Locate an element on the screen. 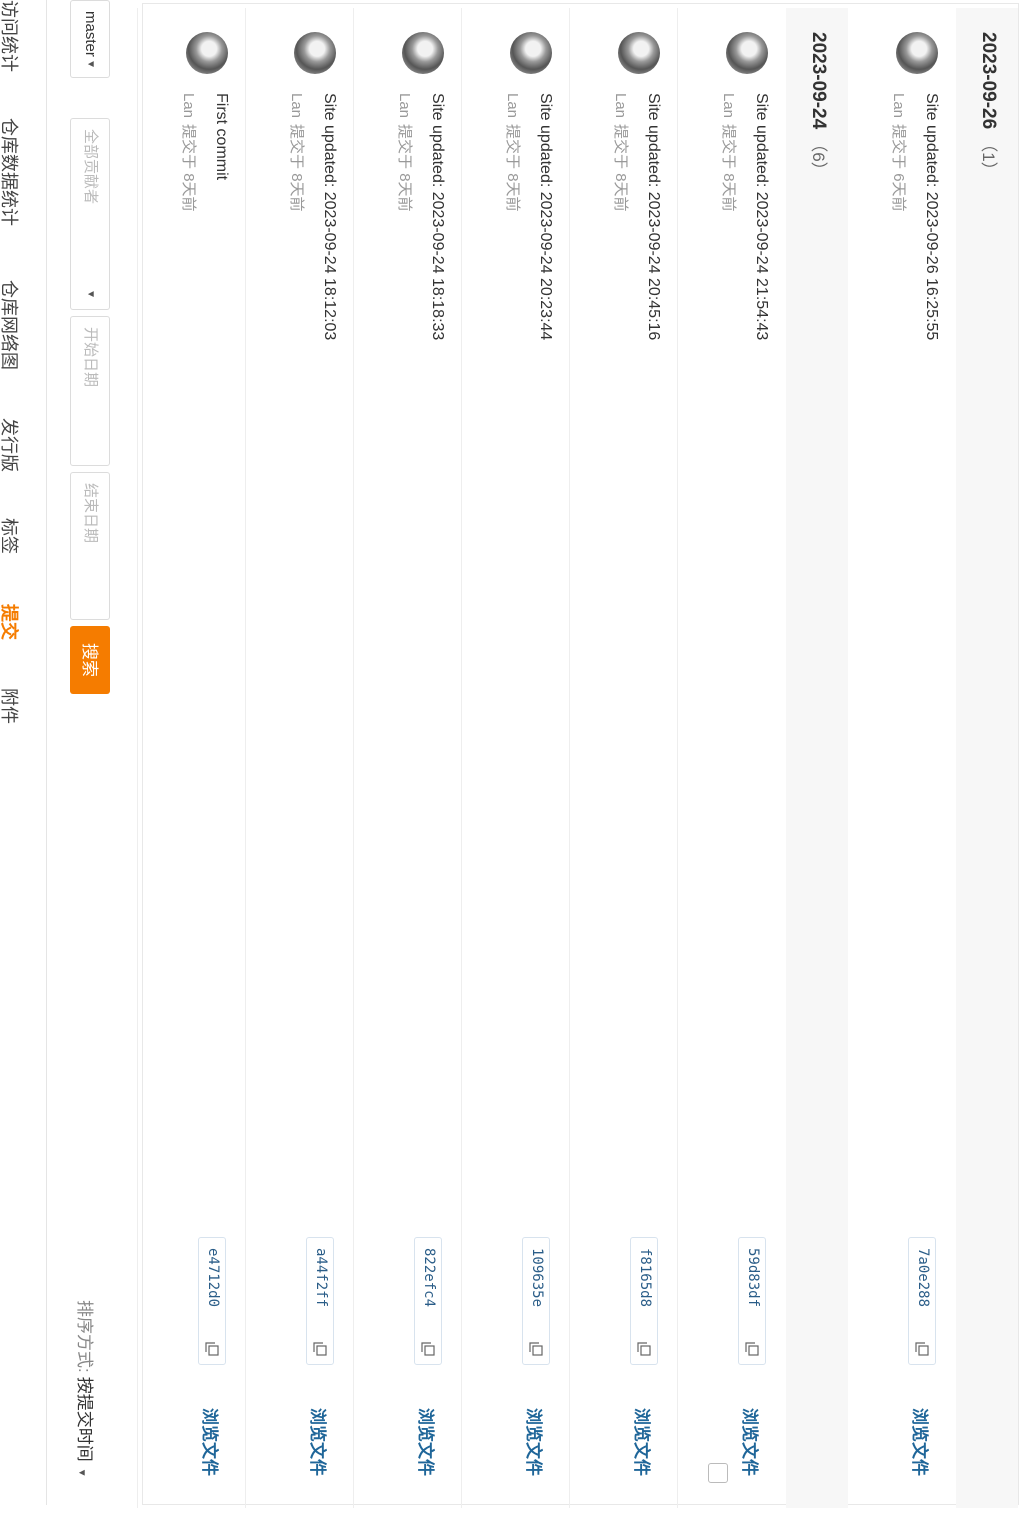 The height and width of the screenshot is (1528, 1019). commit-group-header: 2023-09-24（6） is located at coordinates (817, 758).